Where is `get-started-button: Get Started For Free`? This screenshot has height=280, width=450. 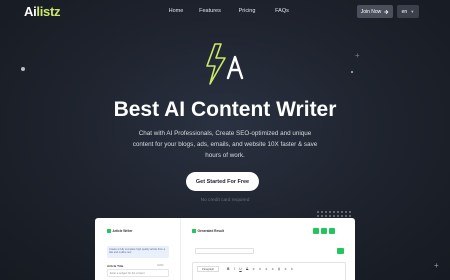
get-started-button: Get Started For Free is located at coordinates (222, 181).